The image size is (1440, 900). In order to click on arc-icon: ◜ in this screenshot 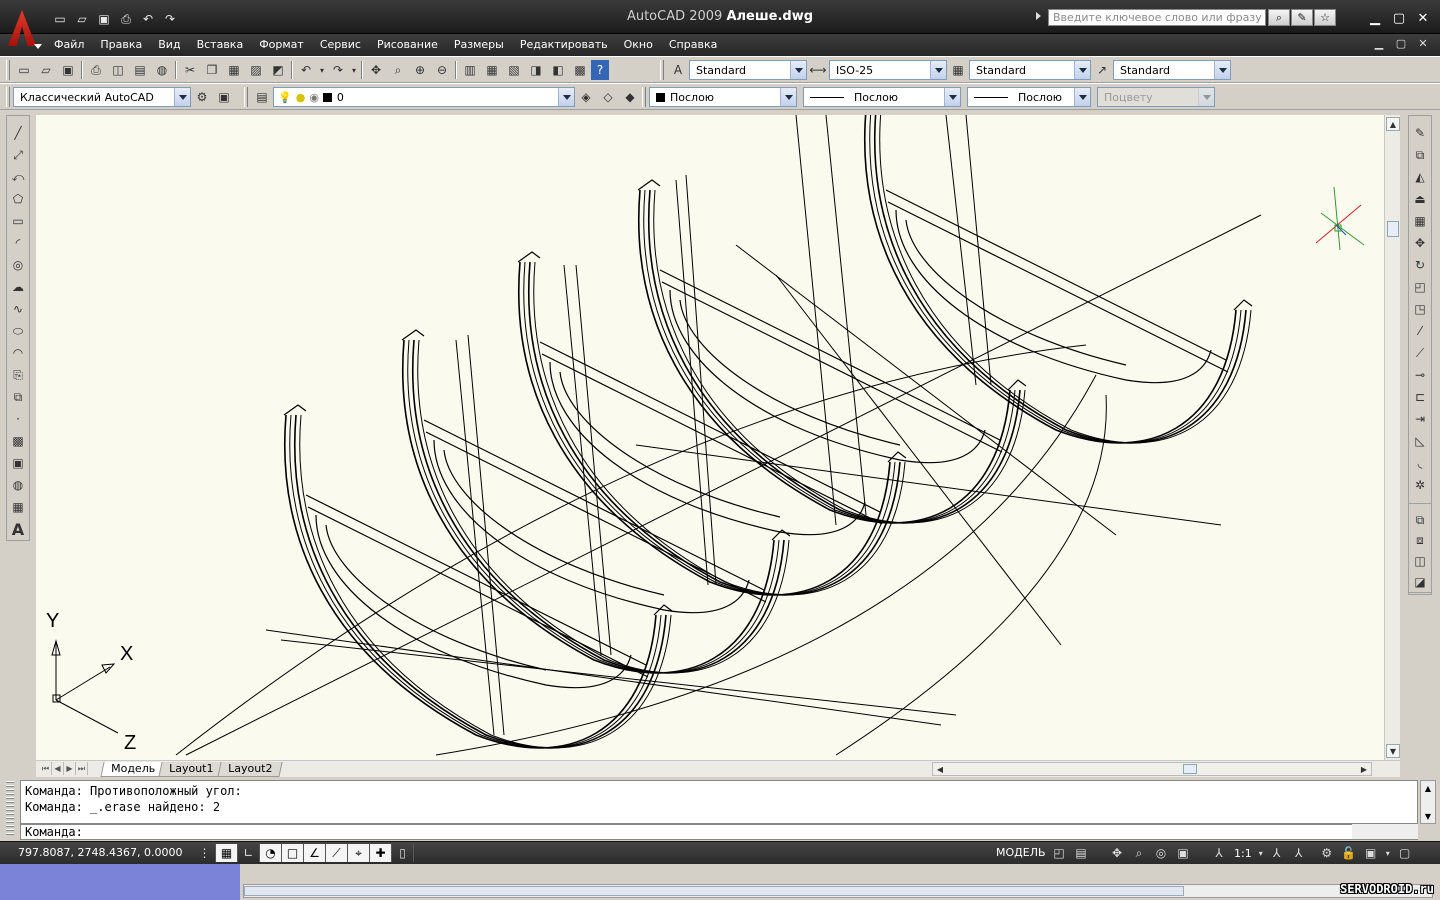, I will do `click(18, 243)`.